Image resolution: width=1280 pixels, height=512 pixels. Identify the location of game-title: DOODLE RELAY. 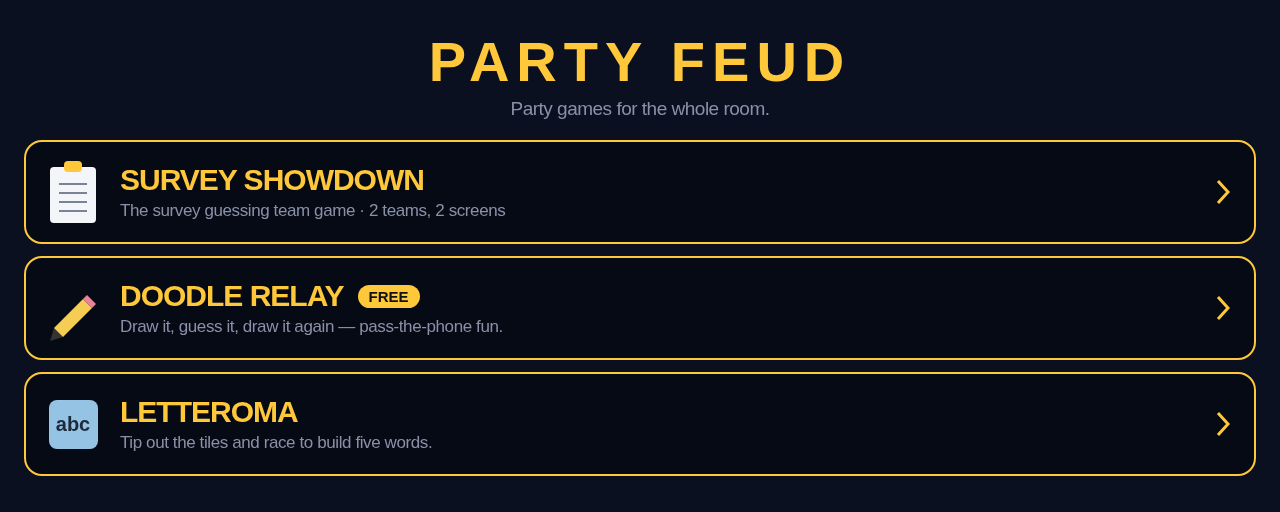
(232, 296).